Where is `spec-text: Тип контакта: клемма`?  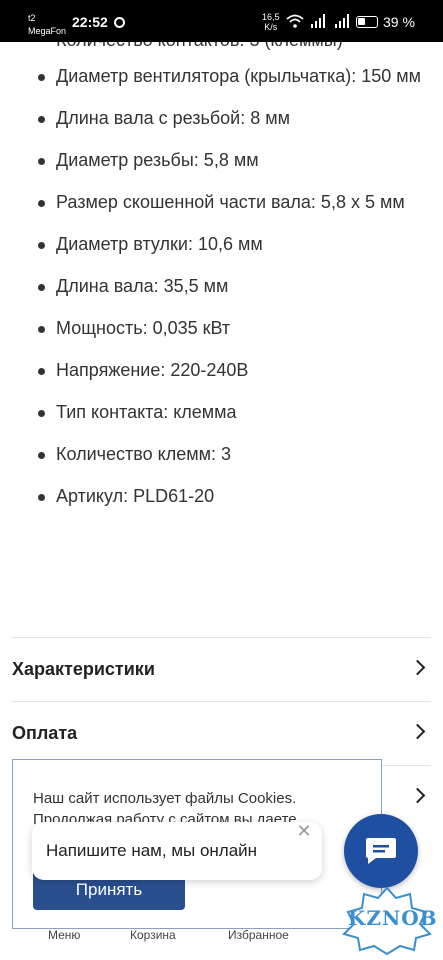 spec-text: Тип контакта: клемма is located at coordinates (146, 412).